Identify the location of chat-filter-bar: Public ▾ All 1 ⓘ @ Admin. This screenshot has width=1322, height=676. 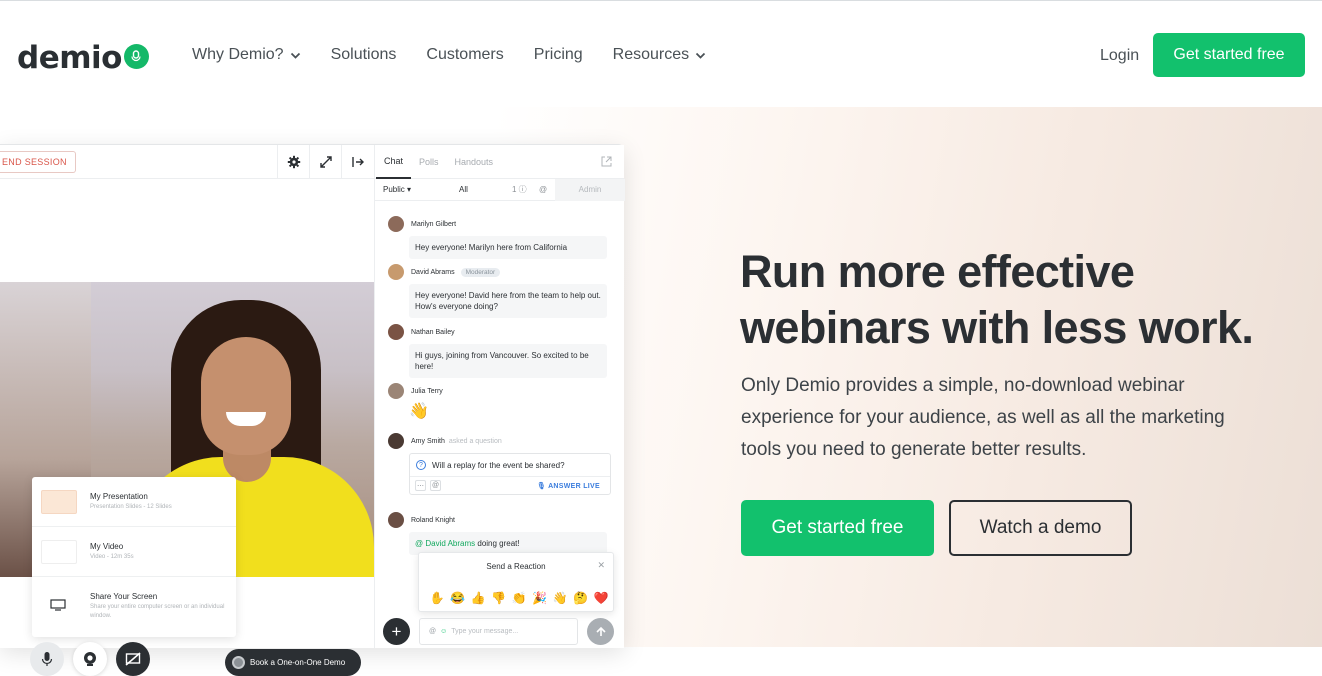
(500, 189).